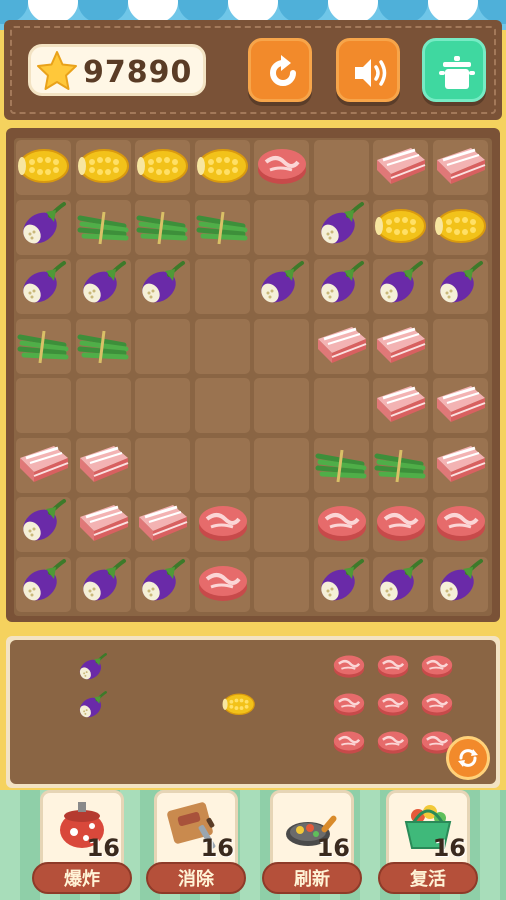 The image size is (506, 900). I want to click on rotate-icon, so click(468, 758).